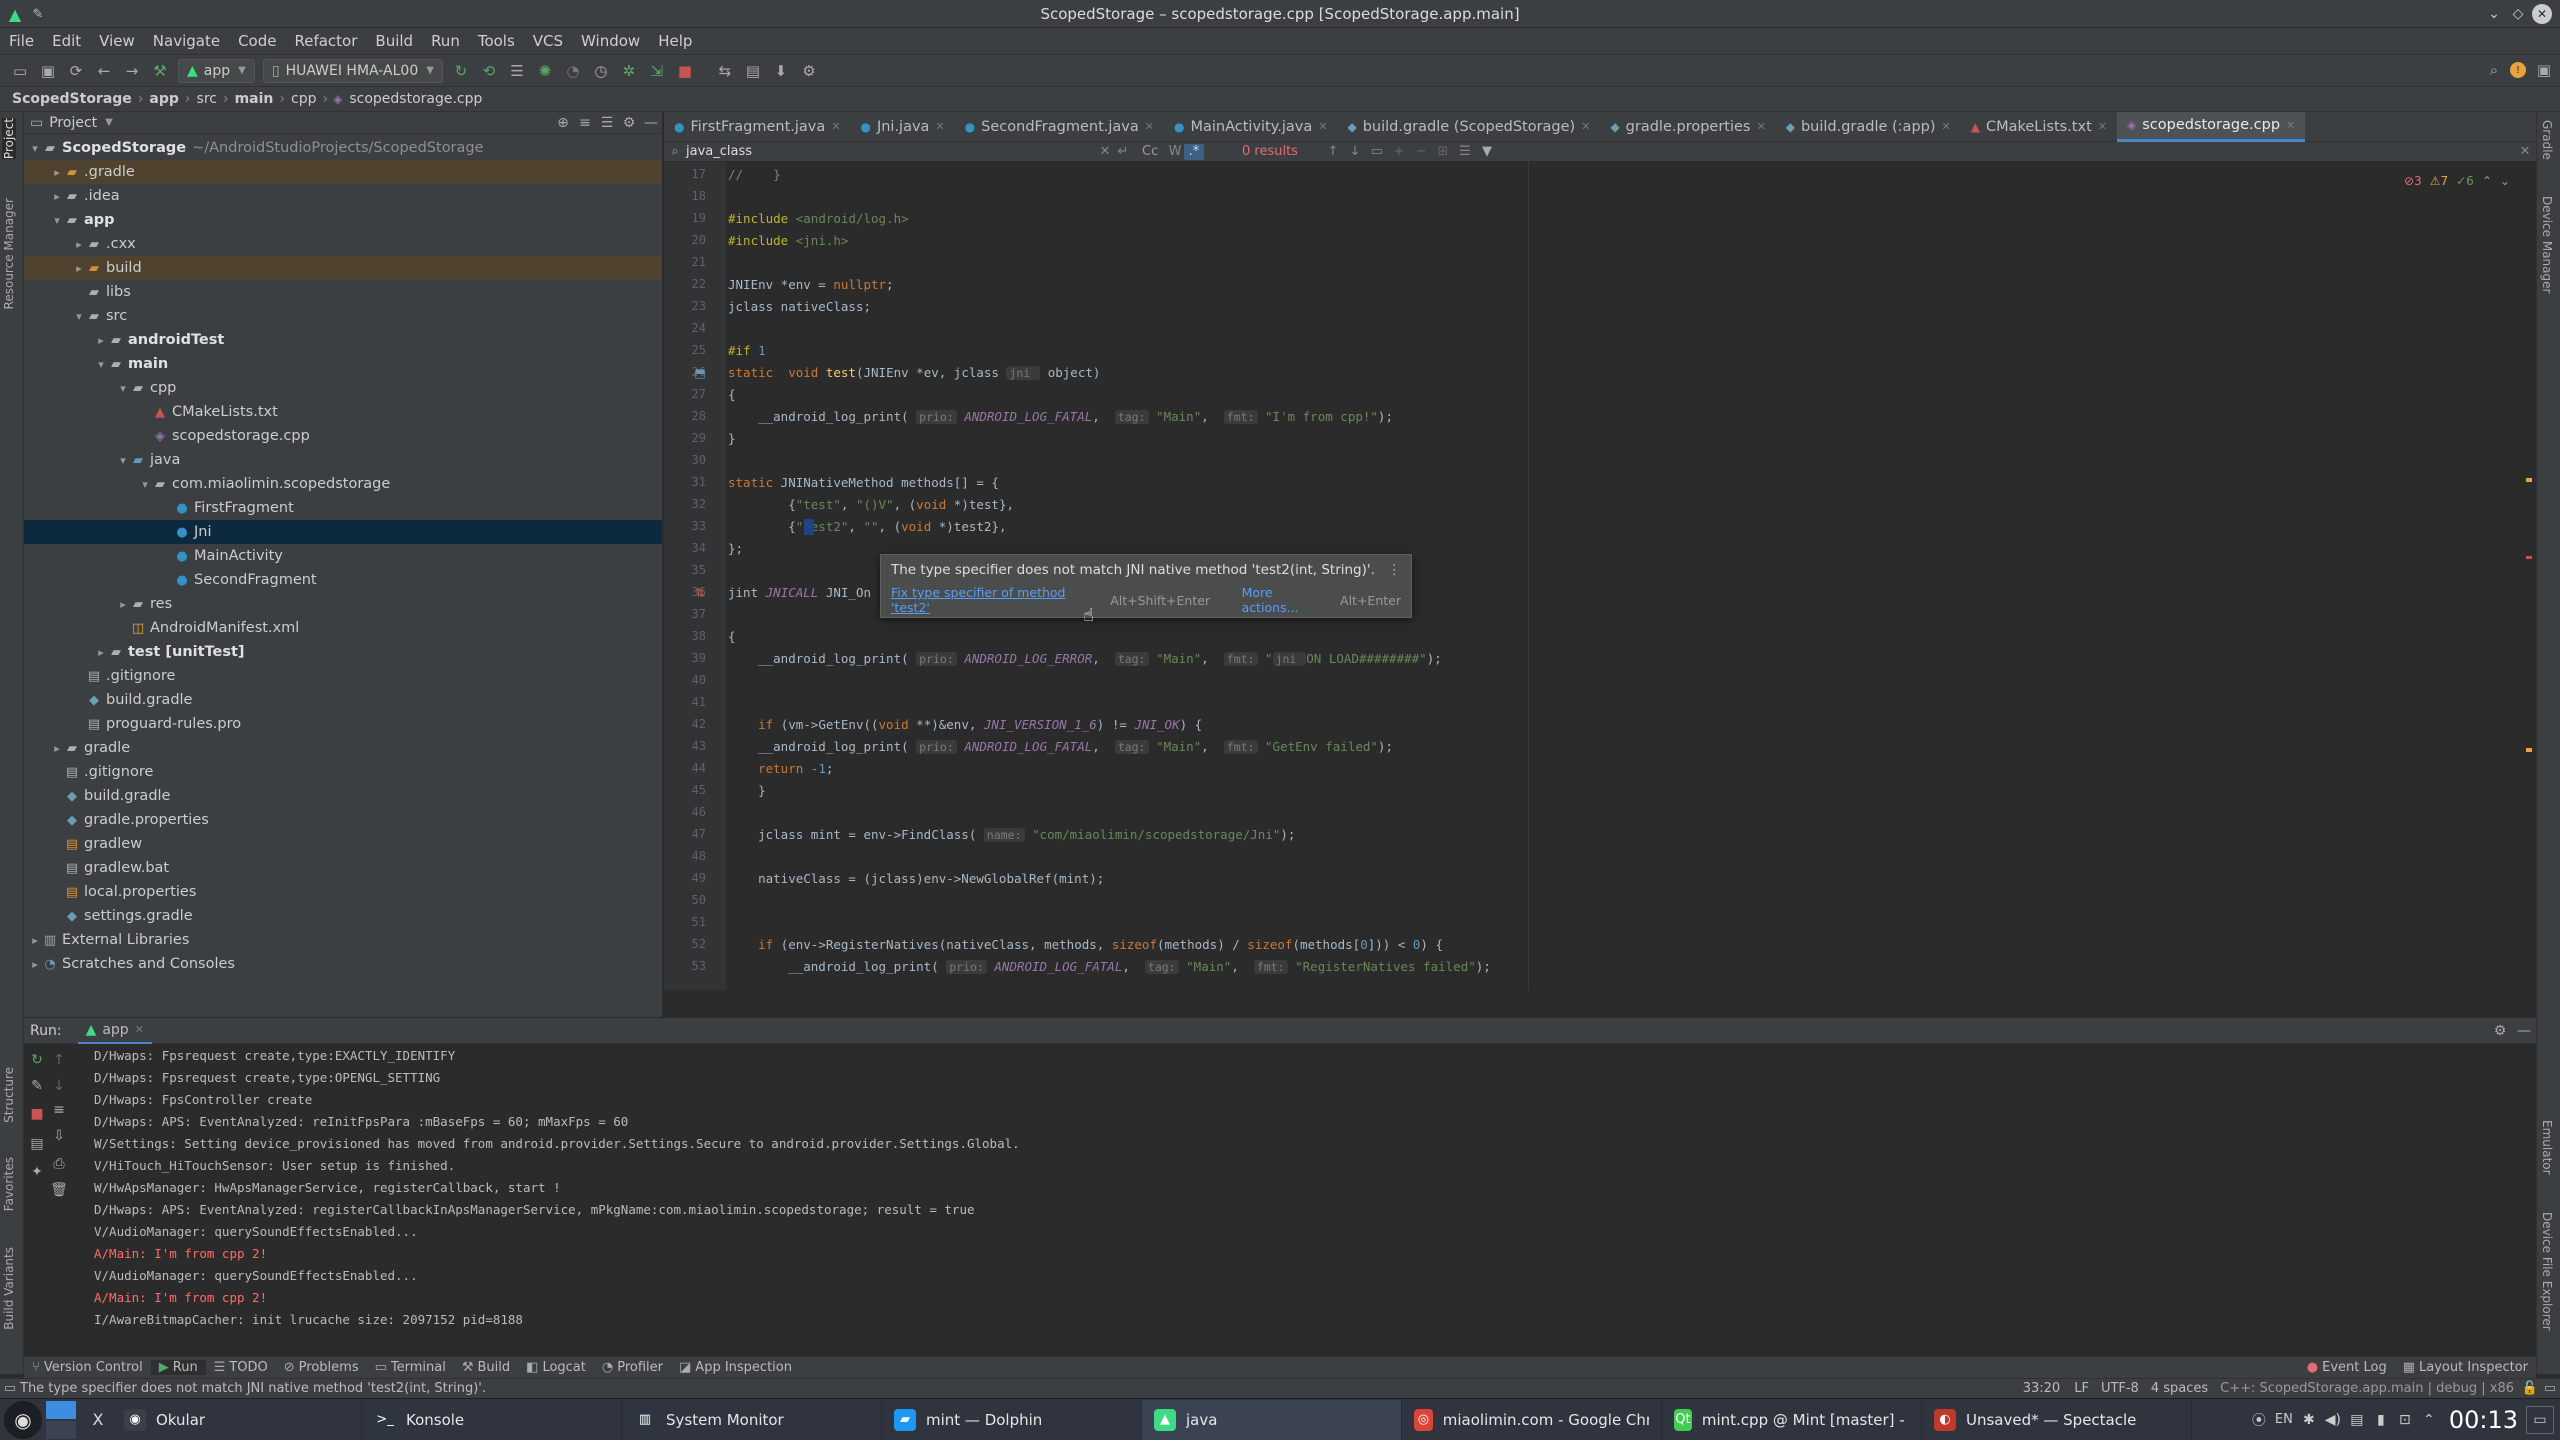 This screenshot has height=1440, width=2560. What do you see at coordinates (117, 41) in the screenshot?
I see `menu-view: View` at bounding box center [117, 41].